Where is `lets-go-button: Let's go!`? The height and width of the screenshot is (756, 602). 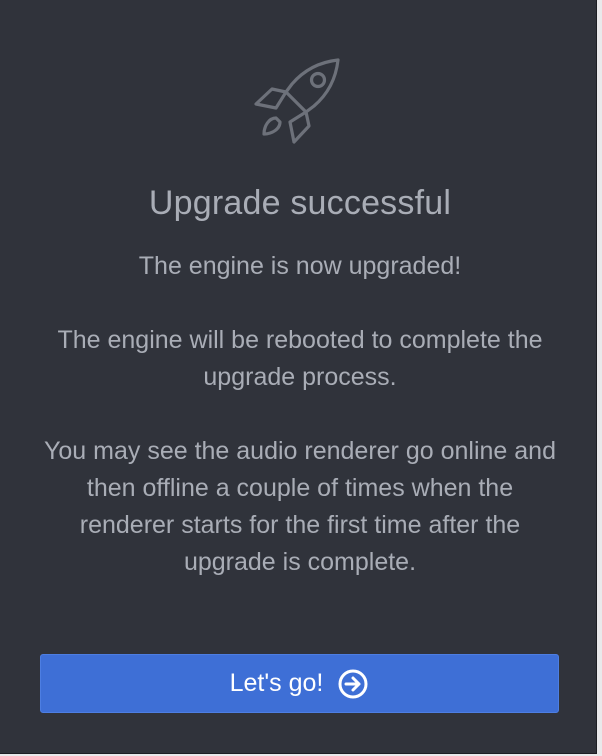
lets-go-button: Let's go! is located at coordinates (299, 683).